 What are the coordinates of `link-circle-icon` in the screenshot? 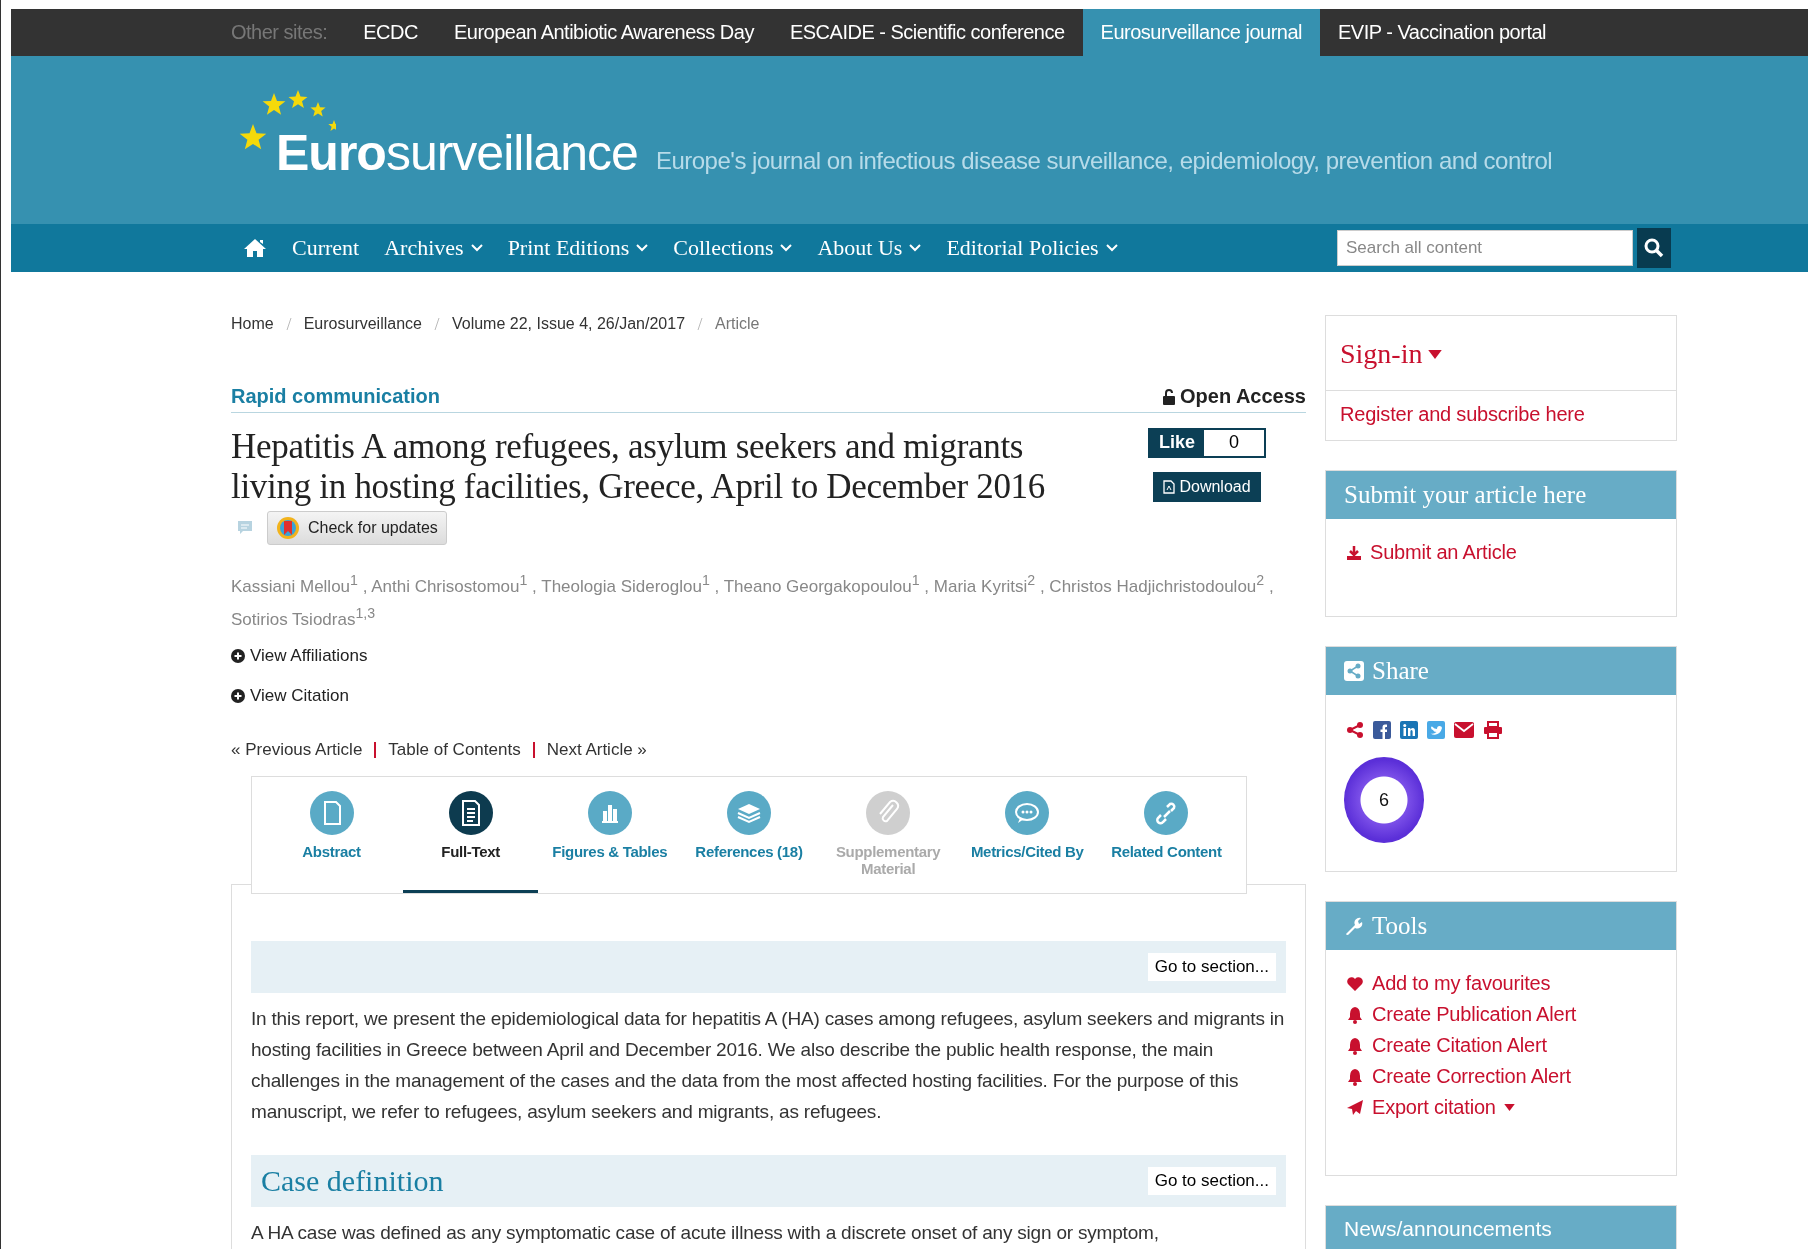 It's located at (1166, 813).